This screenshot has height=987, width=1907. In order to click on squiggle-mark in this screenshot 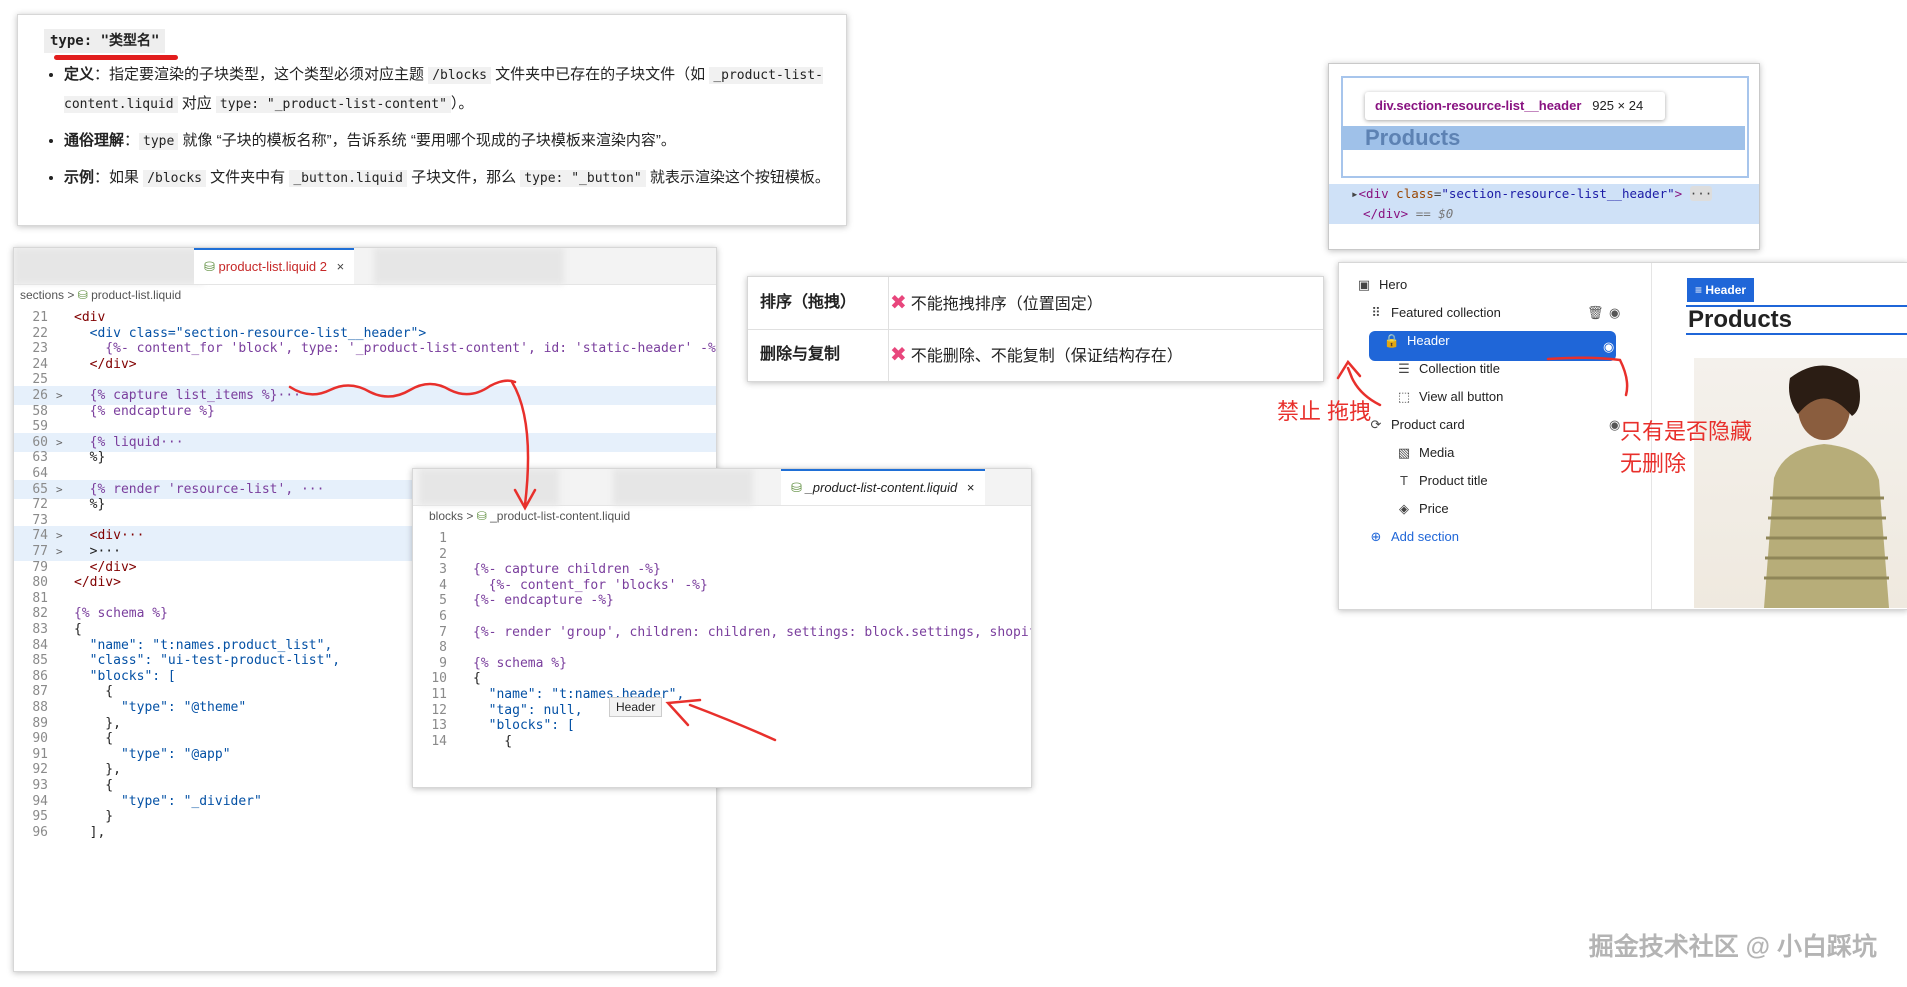, I will do `click(402, 388)`.